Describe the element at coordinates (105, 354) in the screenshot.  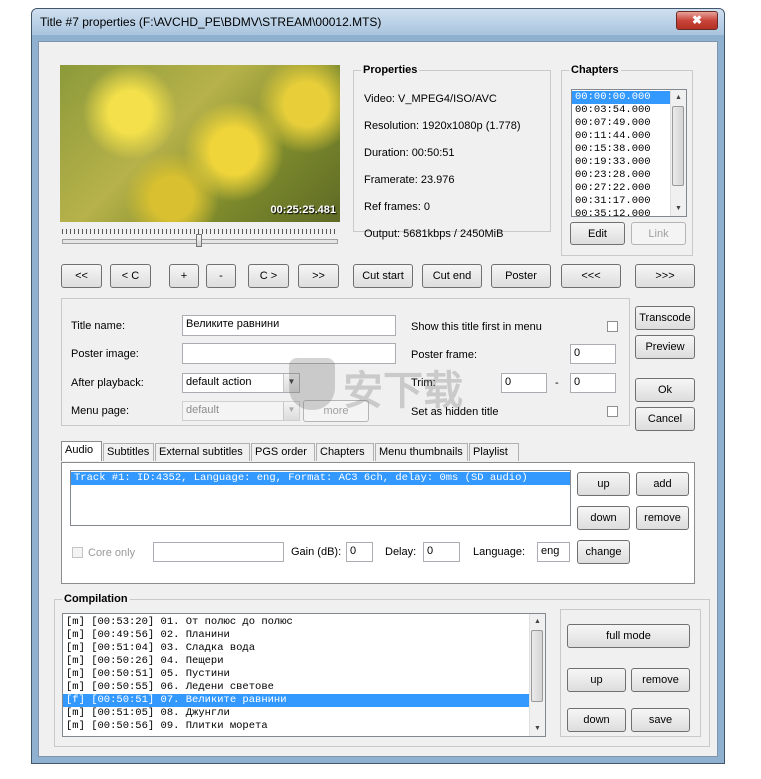
I see `poster-image-label: Poster image:` at that location.